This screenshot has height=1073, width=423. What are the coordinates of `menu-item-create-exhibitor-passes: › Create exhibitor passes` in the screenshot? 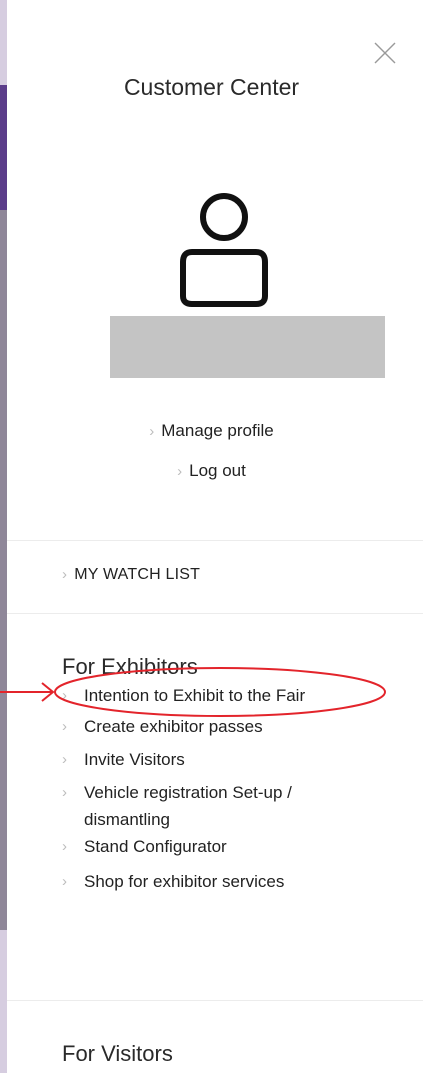 It's located at (232, 726).